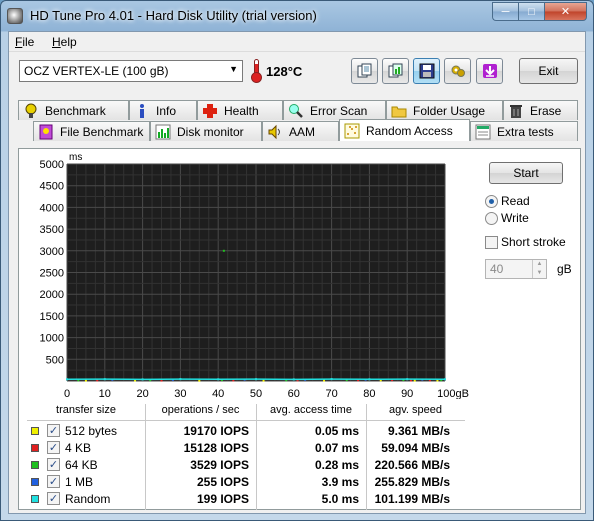  I want to click on tab-aam: AAM, so click(300, 131).